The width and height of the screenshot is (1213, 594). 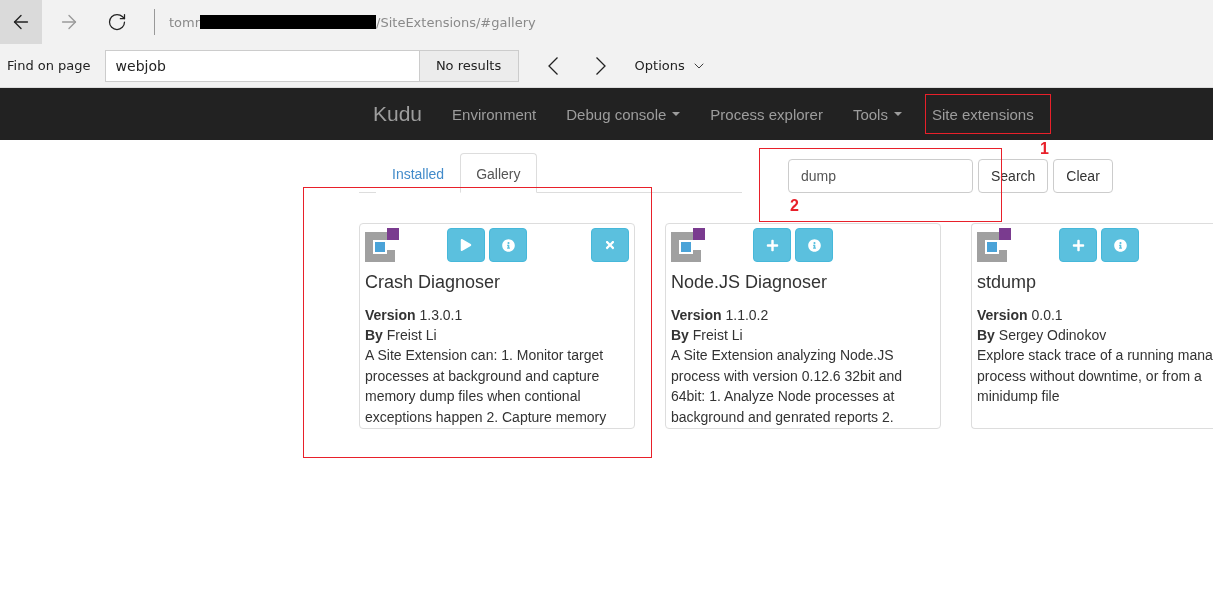 I want to click on description-text: 64bit: 1. Analyze Node processes at, so click(x=783, y=396).